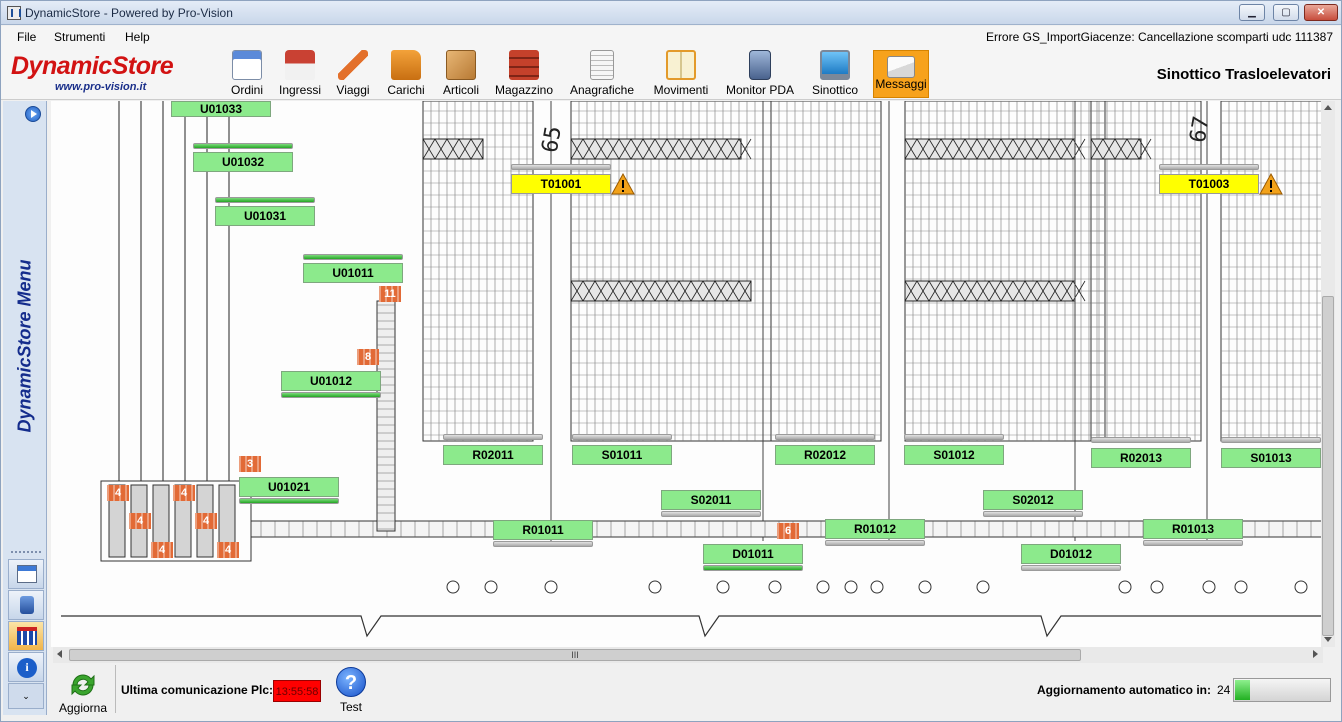 This screenshot has width=1342, height=722. Describe the element at coordinates (26, 37) in the screenshot. I see `menu-file: File` at that location.